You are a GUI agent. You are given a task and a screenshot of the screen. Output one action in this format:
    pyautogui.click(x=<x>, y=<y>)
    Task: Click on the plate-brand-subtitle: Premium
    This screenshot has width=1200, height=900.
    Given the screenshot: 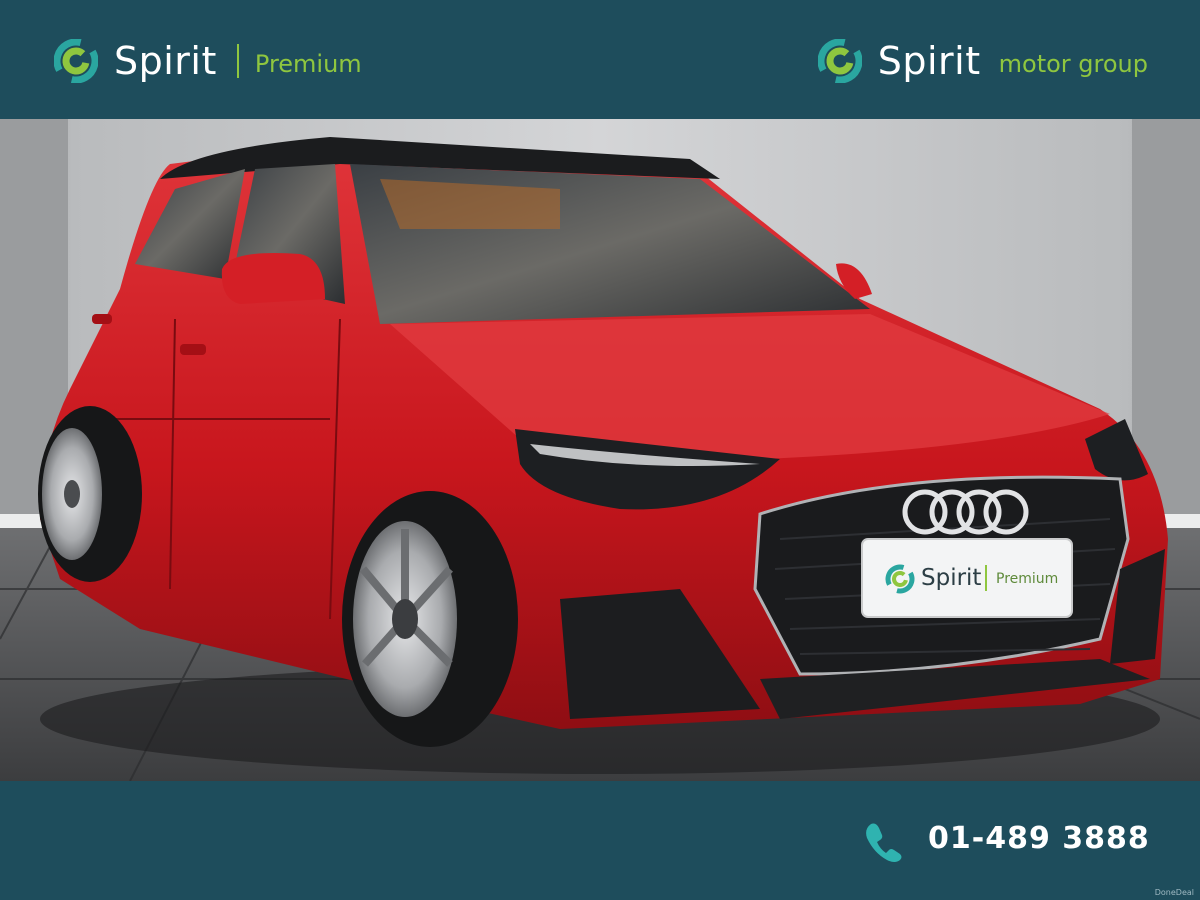 What is the action you would take?
    pyautogui.click(x=1027, y=579)
    